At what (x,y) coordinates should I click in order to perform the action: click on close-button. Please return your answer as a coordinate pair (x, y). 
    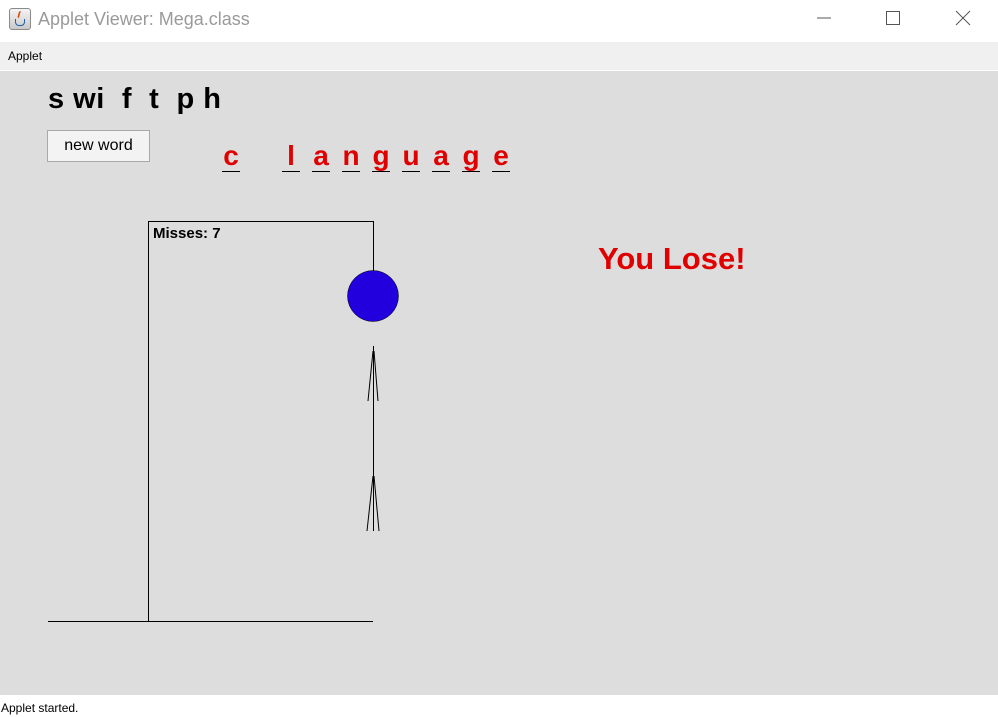
    Looking at the image, I should click on (963, 18).